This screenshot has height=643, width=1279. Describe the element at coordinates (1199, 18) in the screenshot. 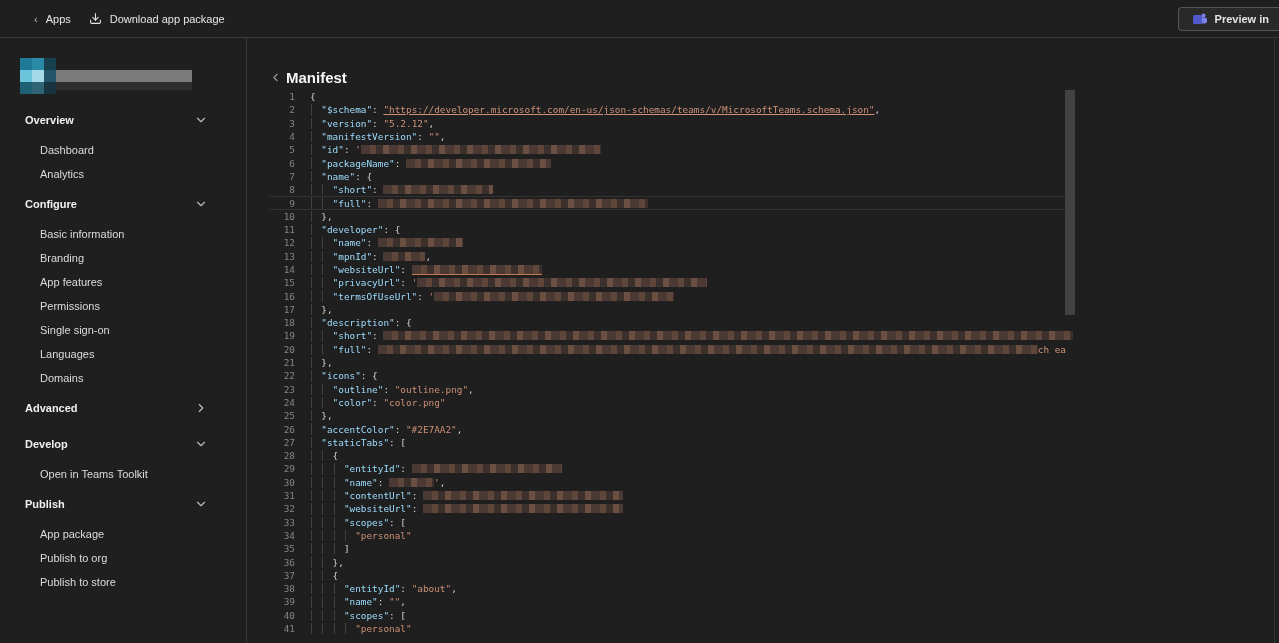

I see `teams-logo-icon` at that location.